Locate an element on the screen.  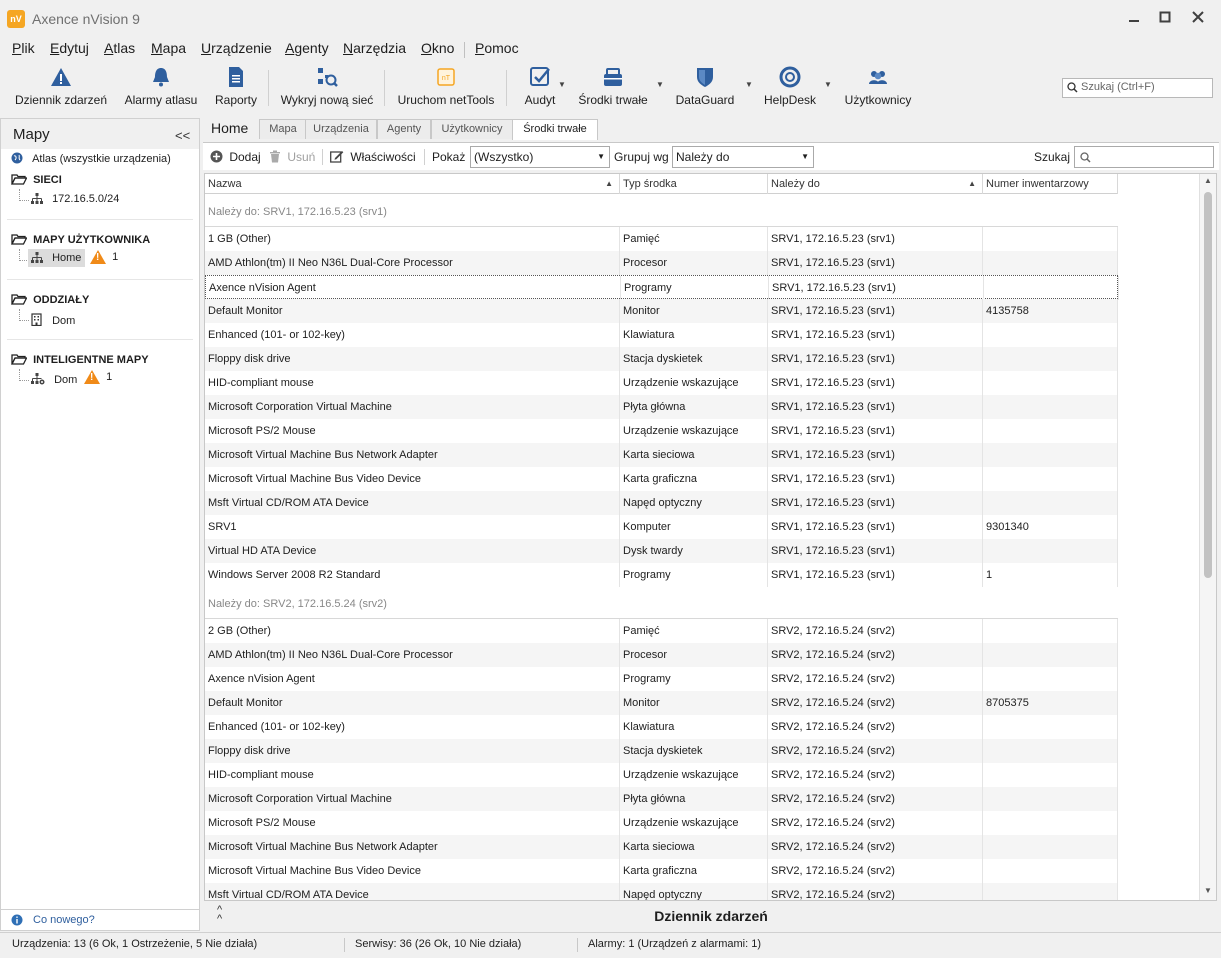
cell-name: Enhanced (101- or 102-key) is located at coordinates (412, 335).